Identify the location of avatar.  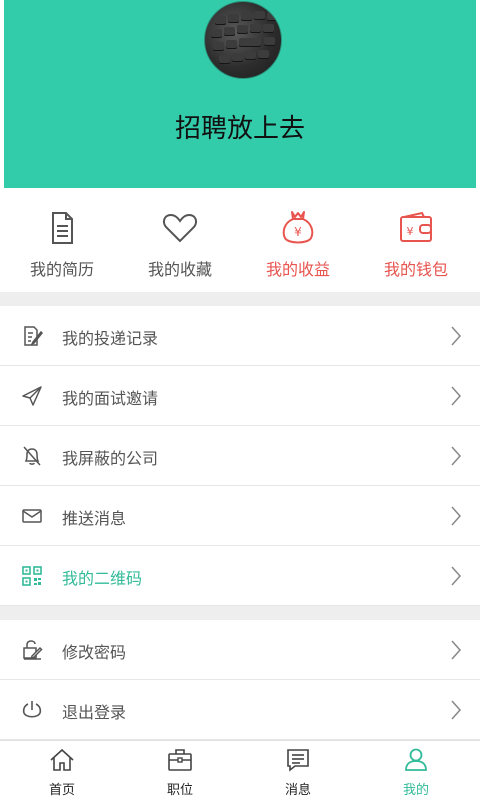
(243, 40).